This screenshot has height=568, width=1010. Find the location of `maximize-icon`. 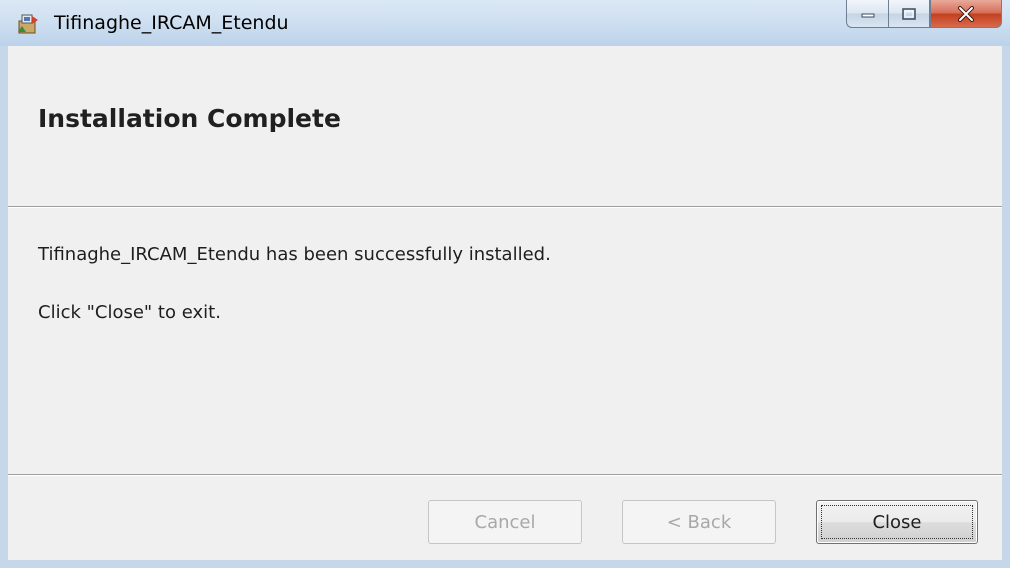

maximize-icon is located at coordinates (909, 13).